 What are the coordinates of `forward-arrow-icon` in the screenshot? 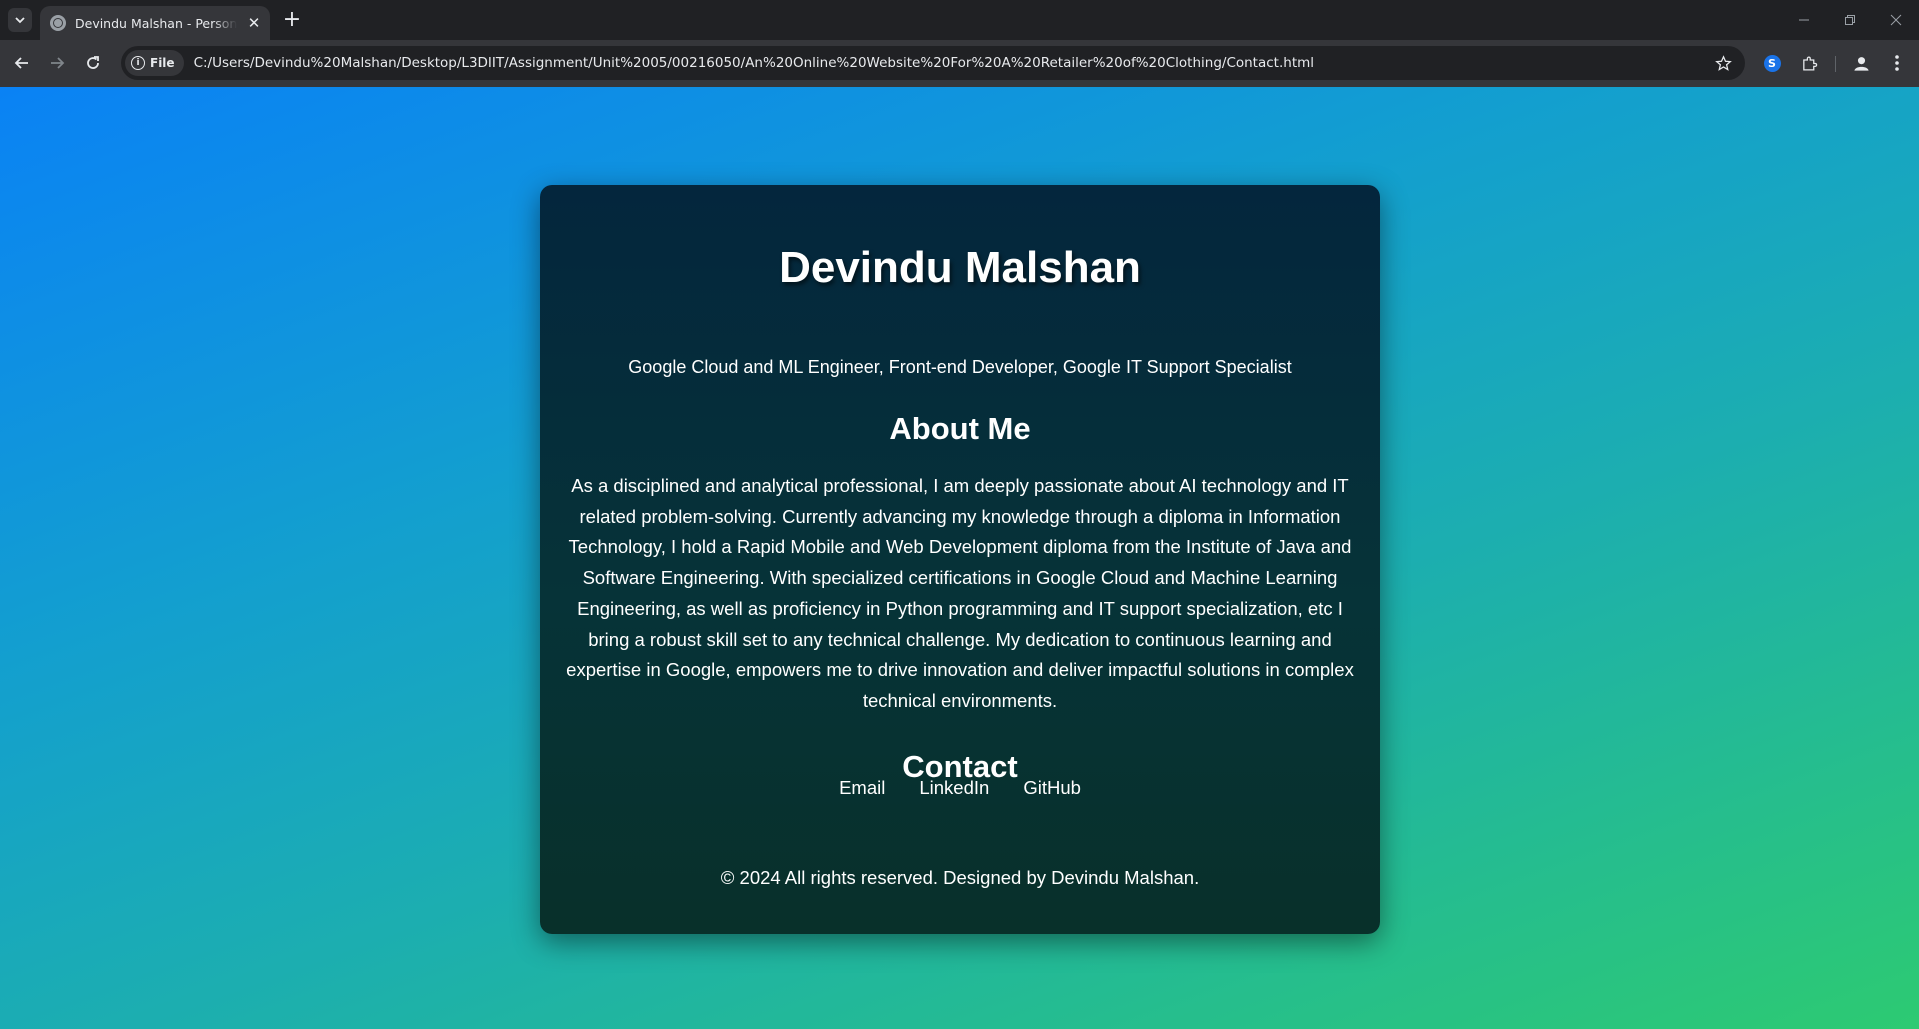 It's located at (57, 63).